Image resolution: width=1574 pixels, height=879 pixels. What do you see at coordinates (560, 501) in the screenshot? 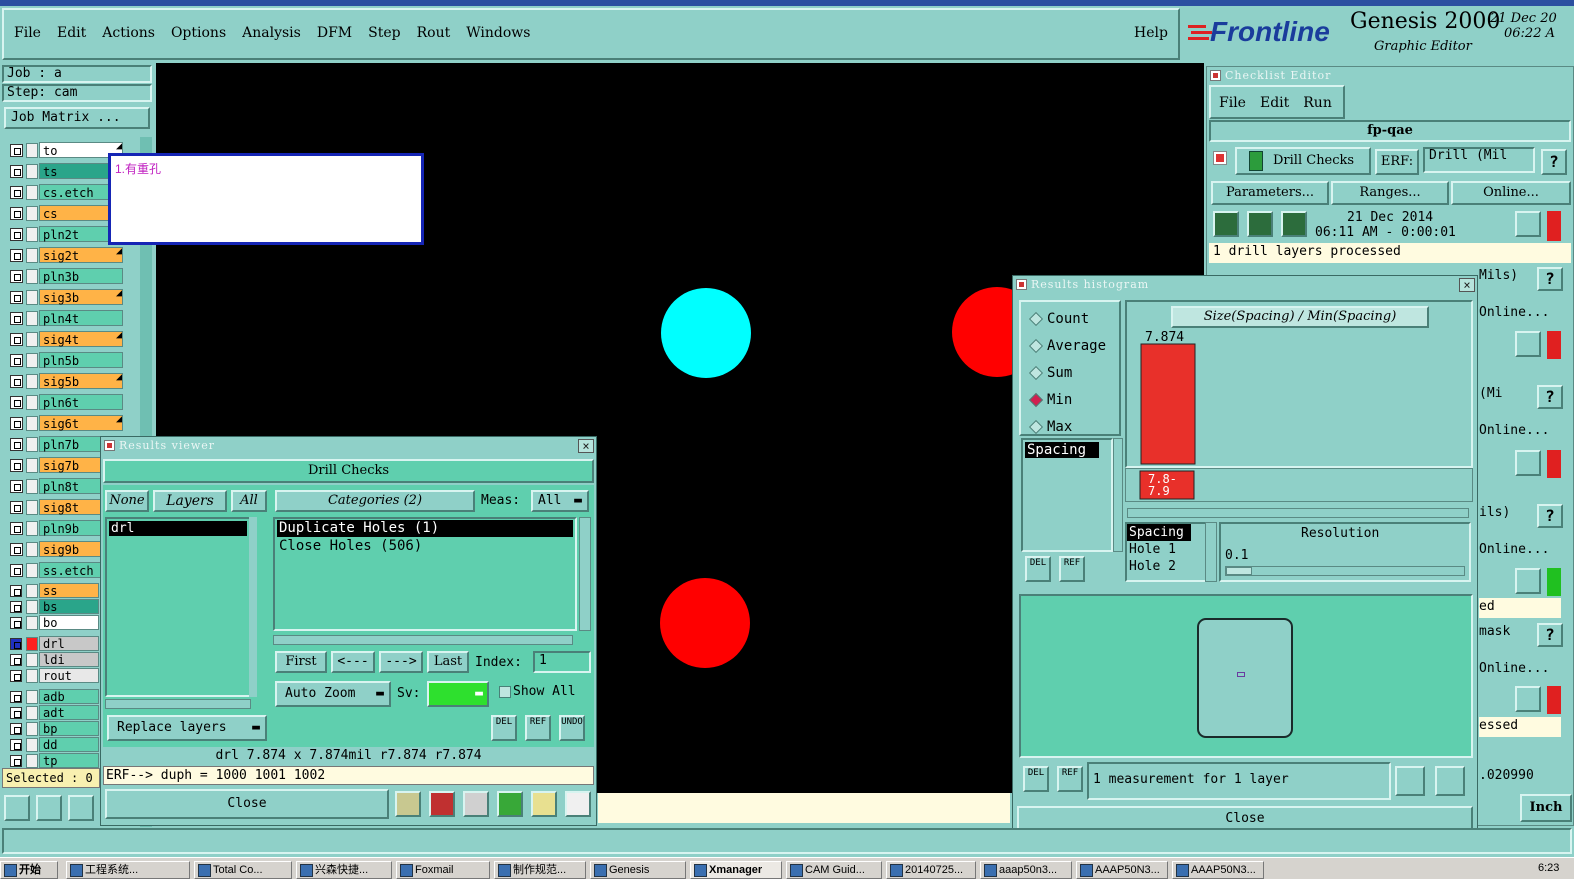
I see `meas-select: All ▬` at bounding box center [560, 501].